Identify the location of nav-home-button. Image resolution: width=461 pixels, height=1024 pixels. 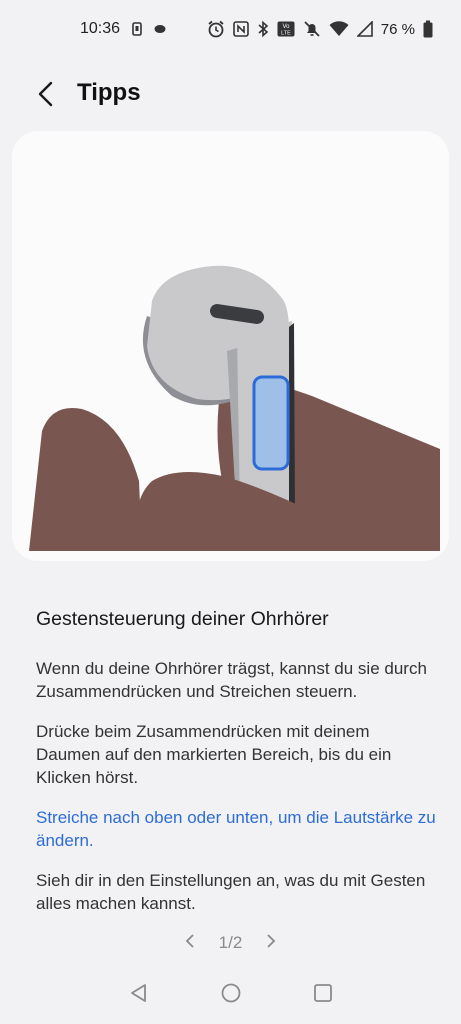
(231, 995).